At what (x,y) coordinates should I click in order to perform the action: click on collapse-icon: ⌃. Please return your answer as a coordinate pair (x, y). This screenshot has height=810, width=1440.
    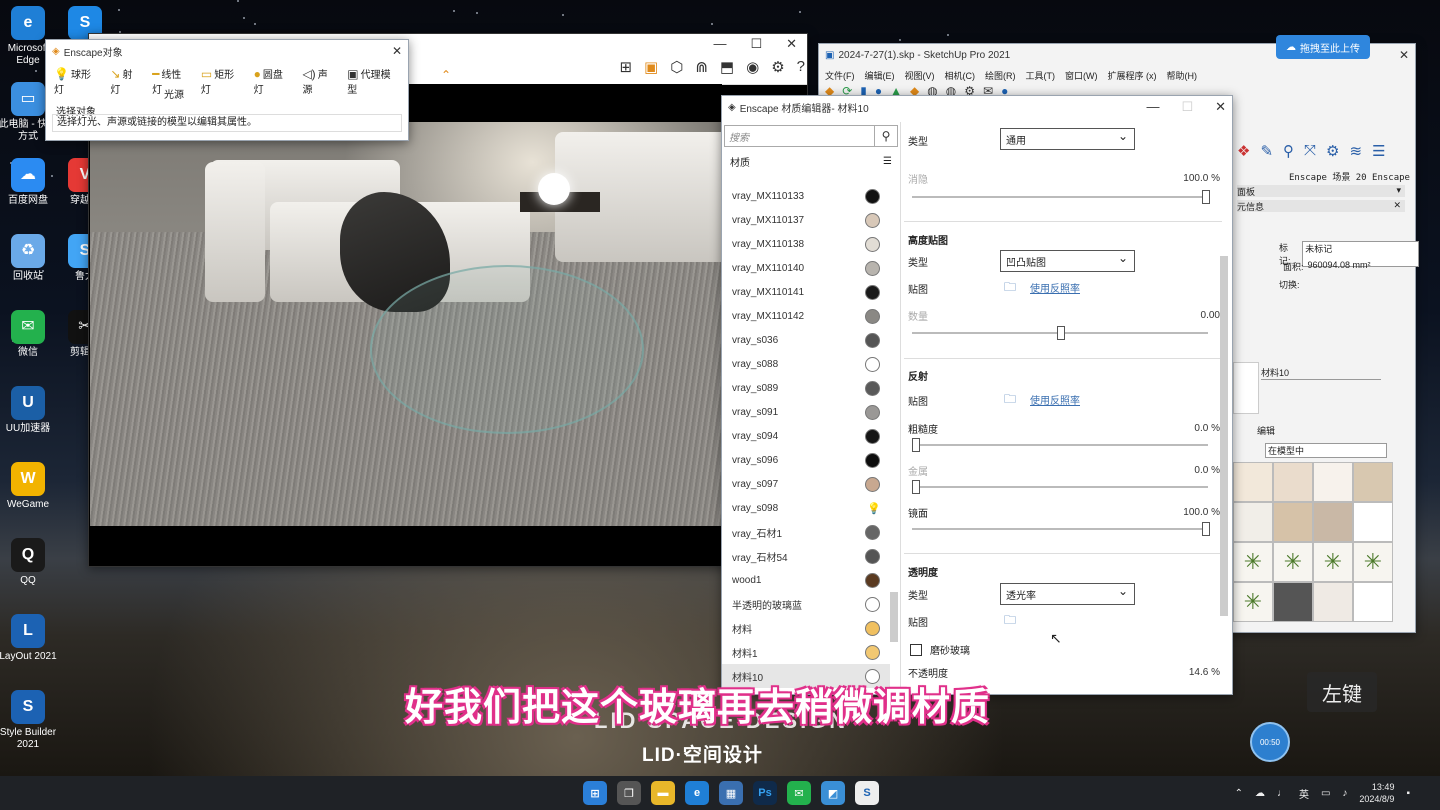
    Looking at the image, I should click on (446, 75).